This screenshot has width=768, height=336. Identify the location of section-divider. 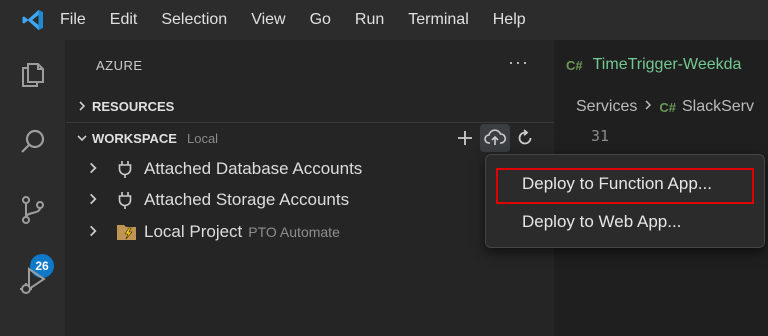
(310, 122).